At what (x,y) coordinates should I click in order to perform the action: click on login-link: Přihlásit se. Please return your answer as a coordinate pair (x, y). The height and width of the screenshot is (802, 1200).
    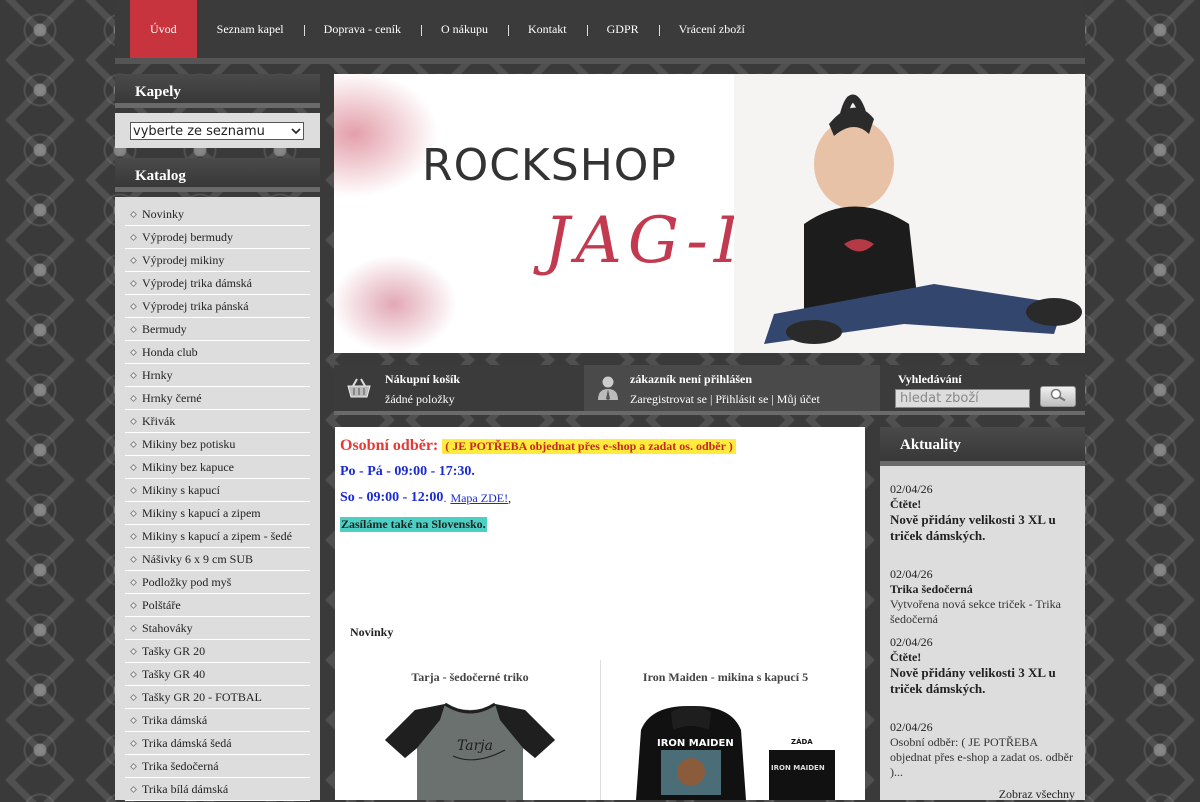
    Looking at the image, I should click on (741, 399).